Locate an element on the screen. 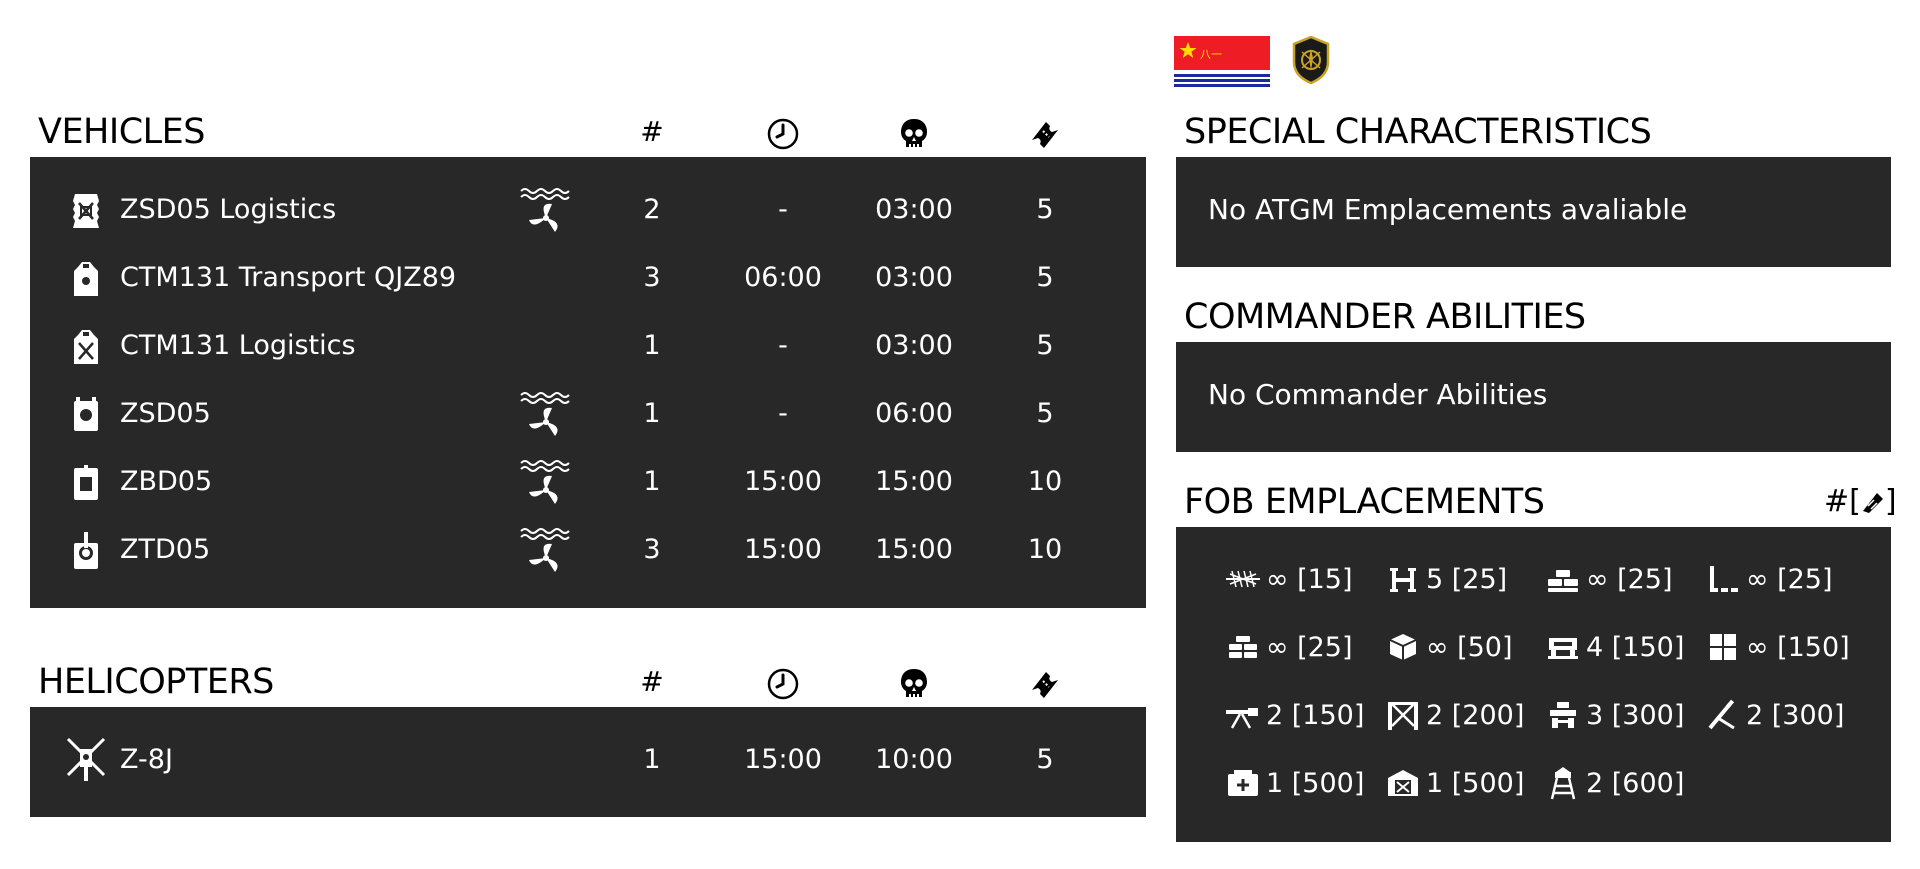 The width and height of the screenshot is (1920, 869). sandbag-stack-icon is located at coordinates (1243, 647).